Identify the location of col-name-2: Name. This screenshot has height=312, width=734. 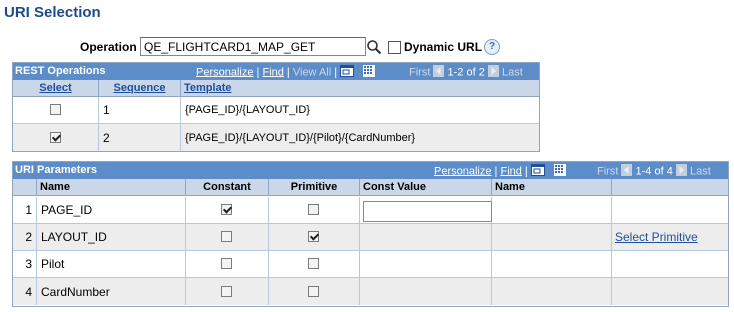
(552, 187).